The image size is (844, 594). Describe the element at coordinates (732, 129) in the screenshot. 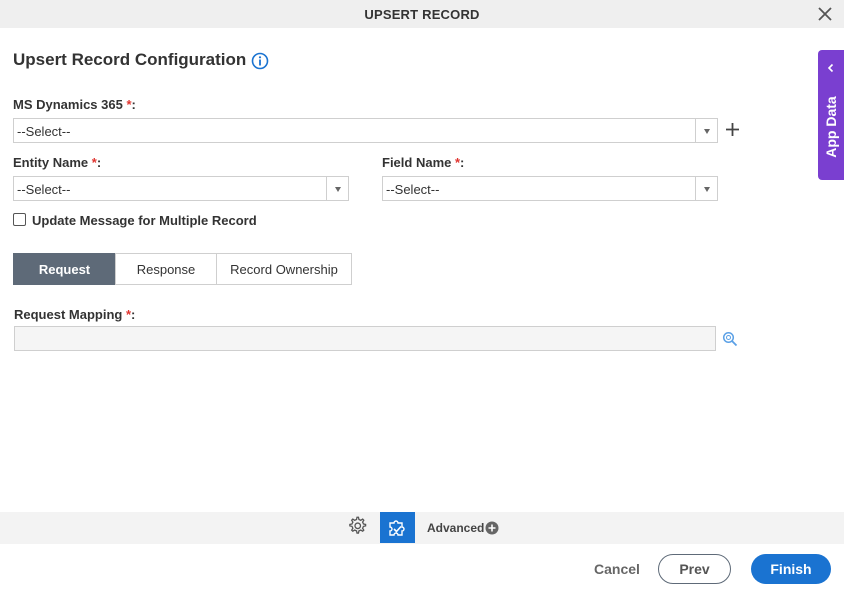

I see `plus-icon` at that location.